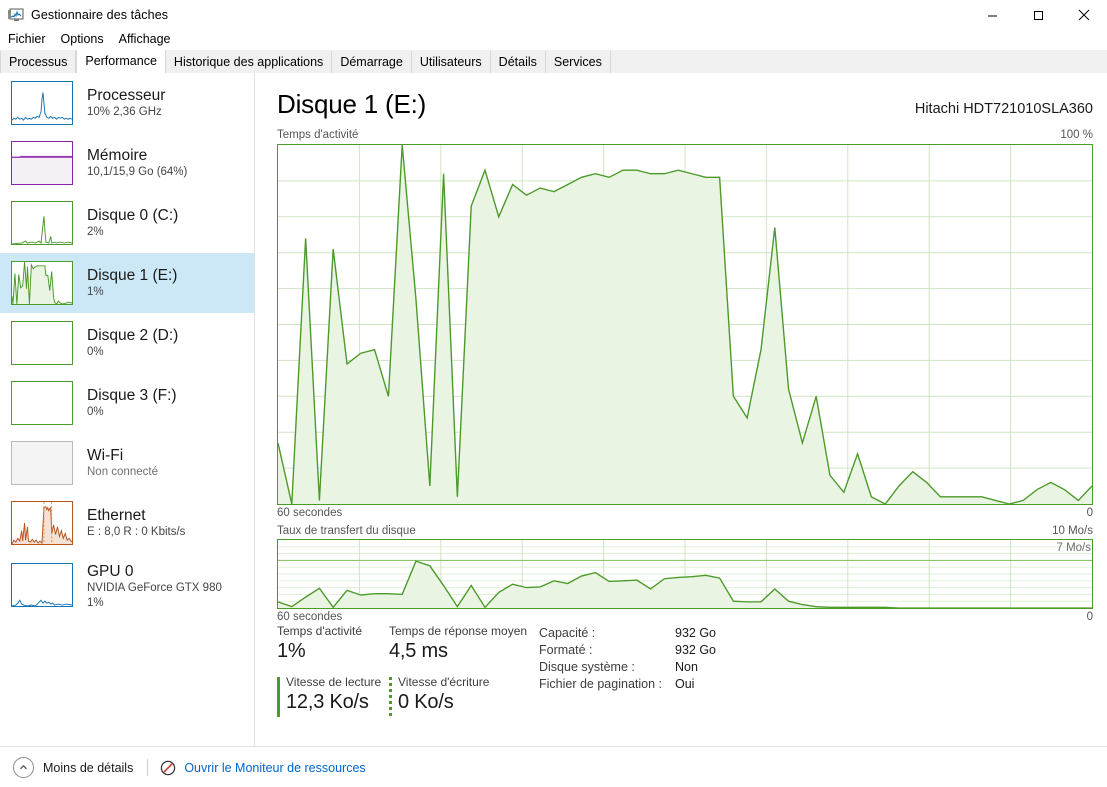 The width and height of the screenshot is (1107, 787). What do you see at coordinates (122, 472) in the screenshot?
I see `sidebar-item-sub: Non connecté` at bounding box center [122, 472].